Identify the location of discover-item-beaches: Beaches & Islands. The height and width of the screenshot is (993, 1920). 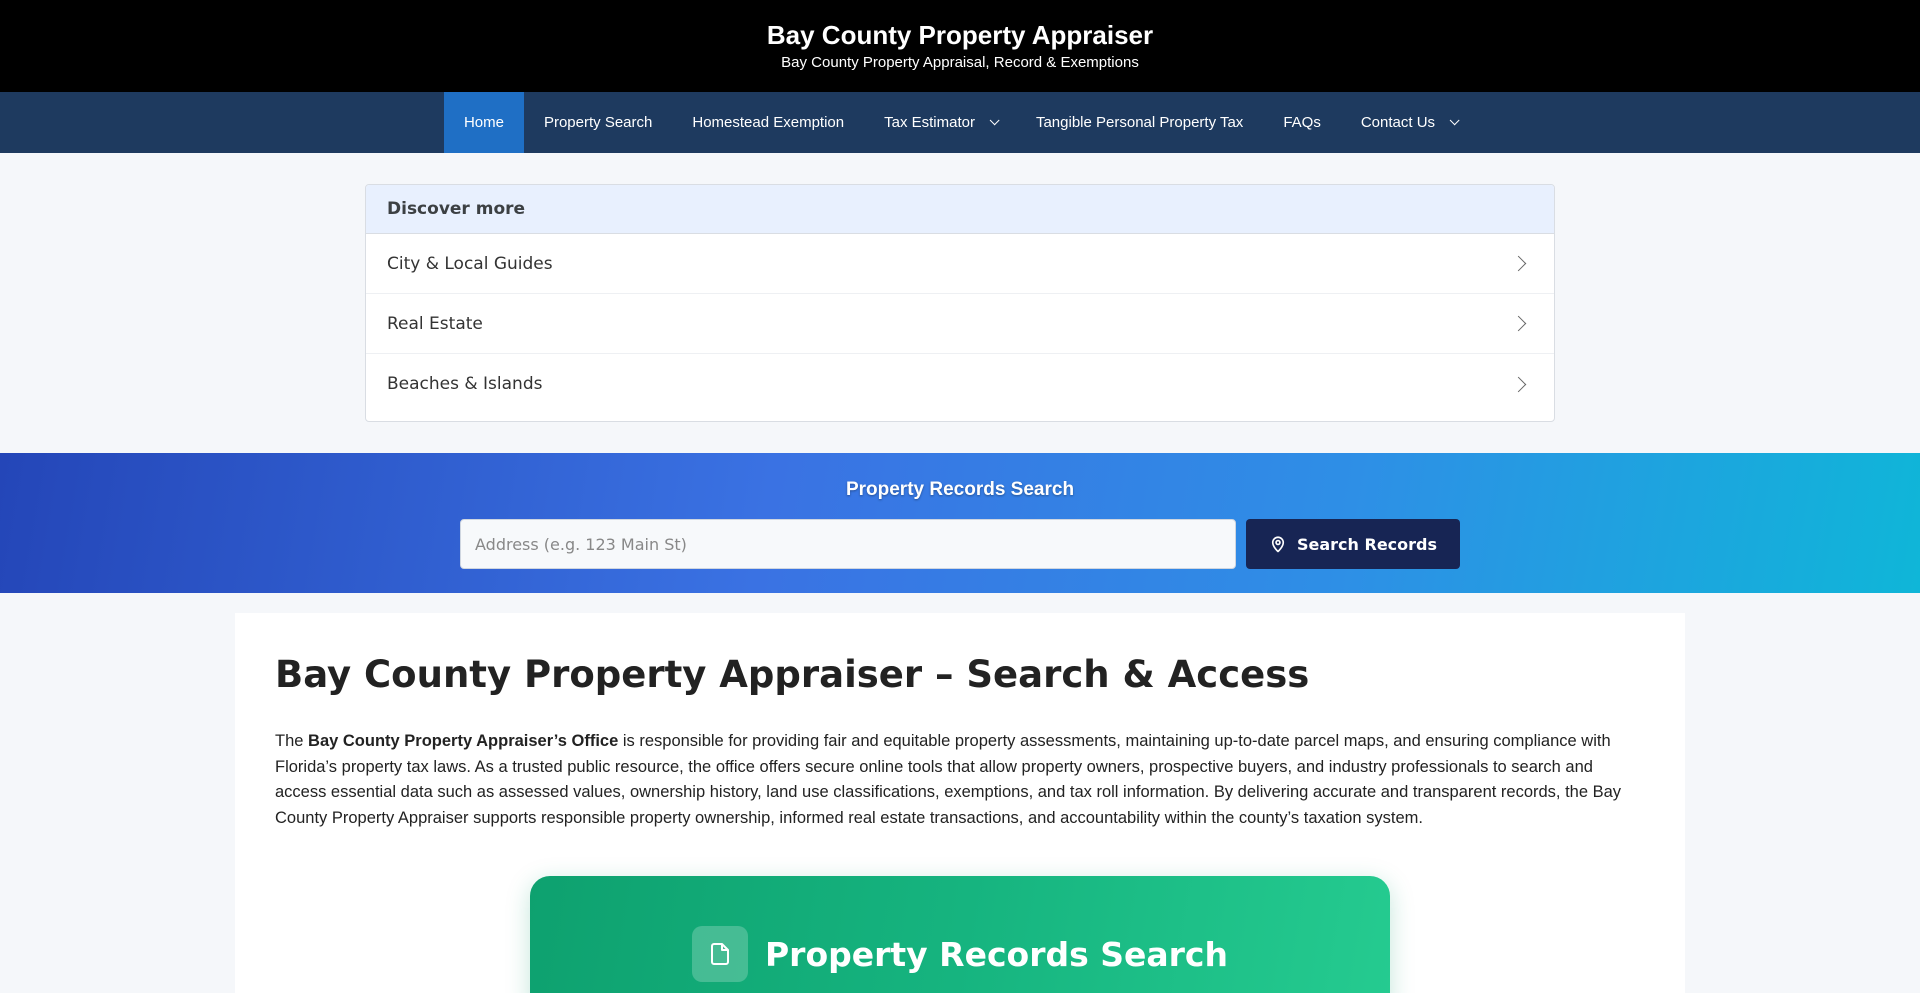
(960, 384).